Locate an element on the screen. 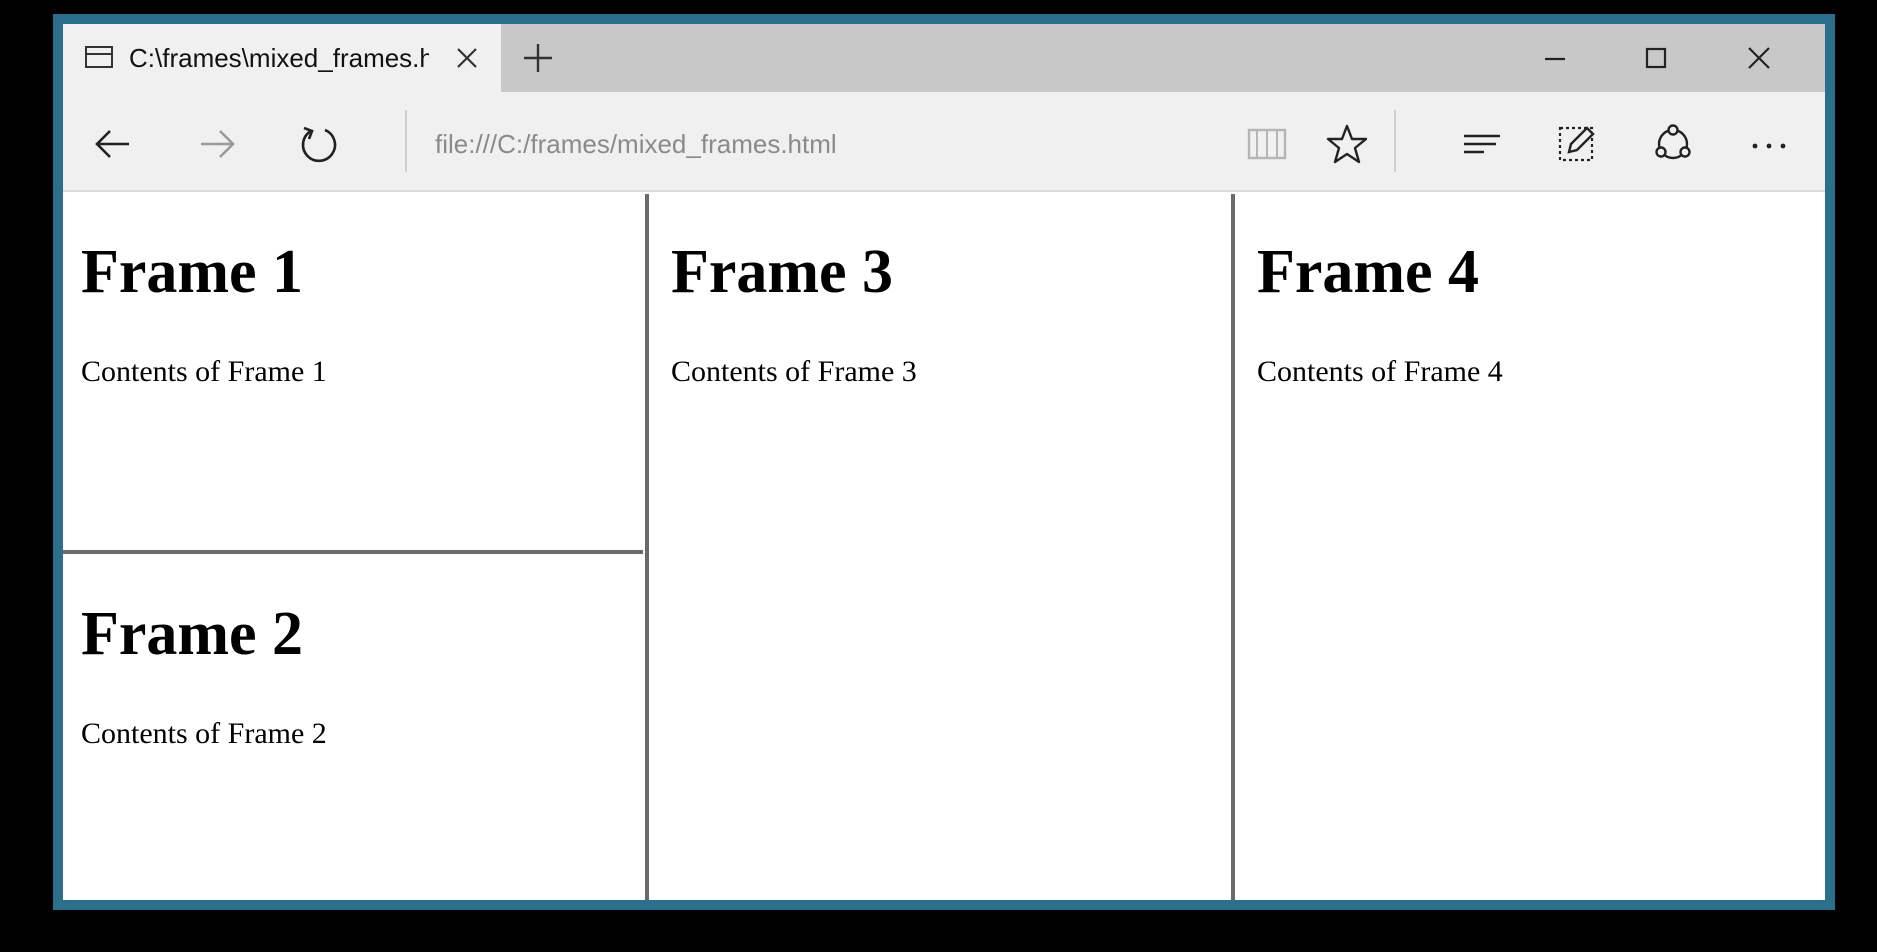 Image resolution: width=1877 pixels, height=952 pixels. frame-4-text: Contents of Frame 4 is located at coordinates (1380, 371).